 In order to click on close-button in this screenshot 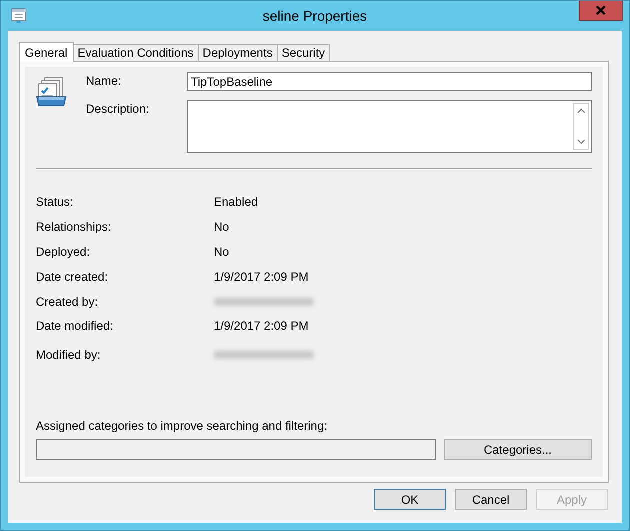, I will do `click(601, 11)`.